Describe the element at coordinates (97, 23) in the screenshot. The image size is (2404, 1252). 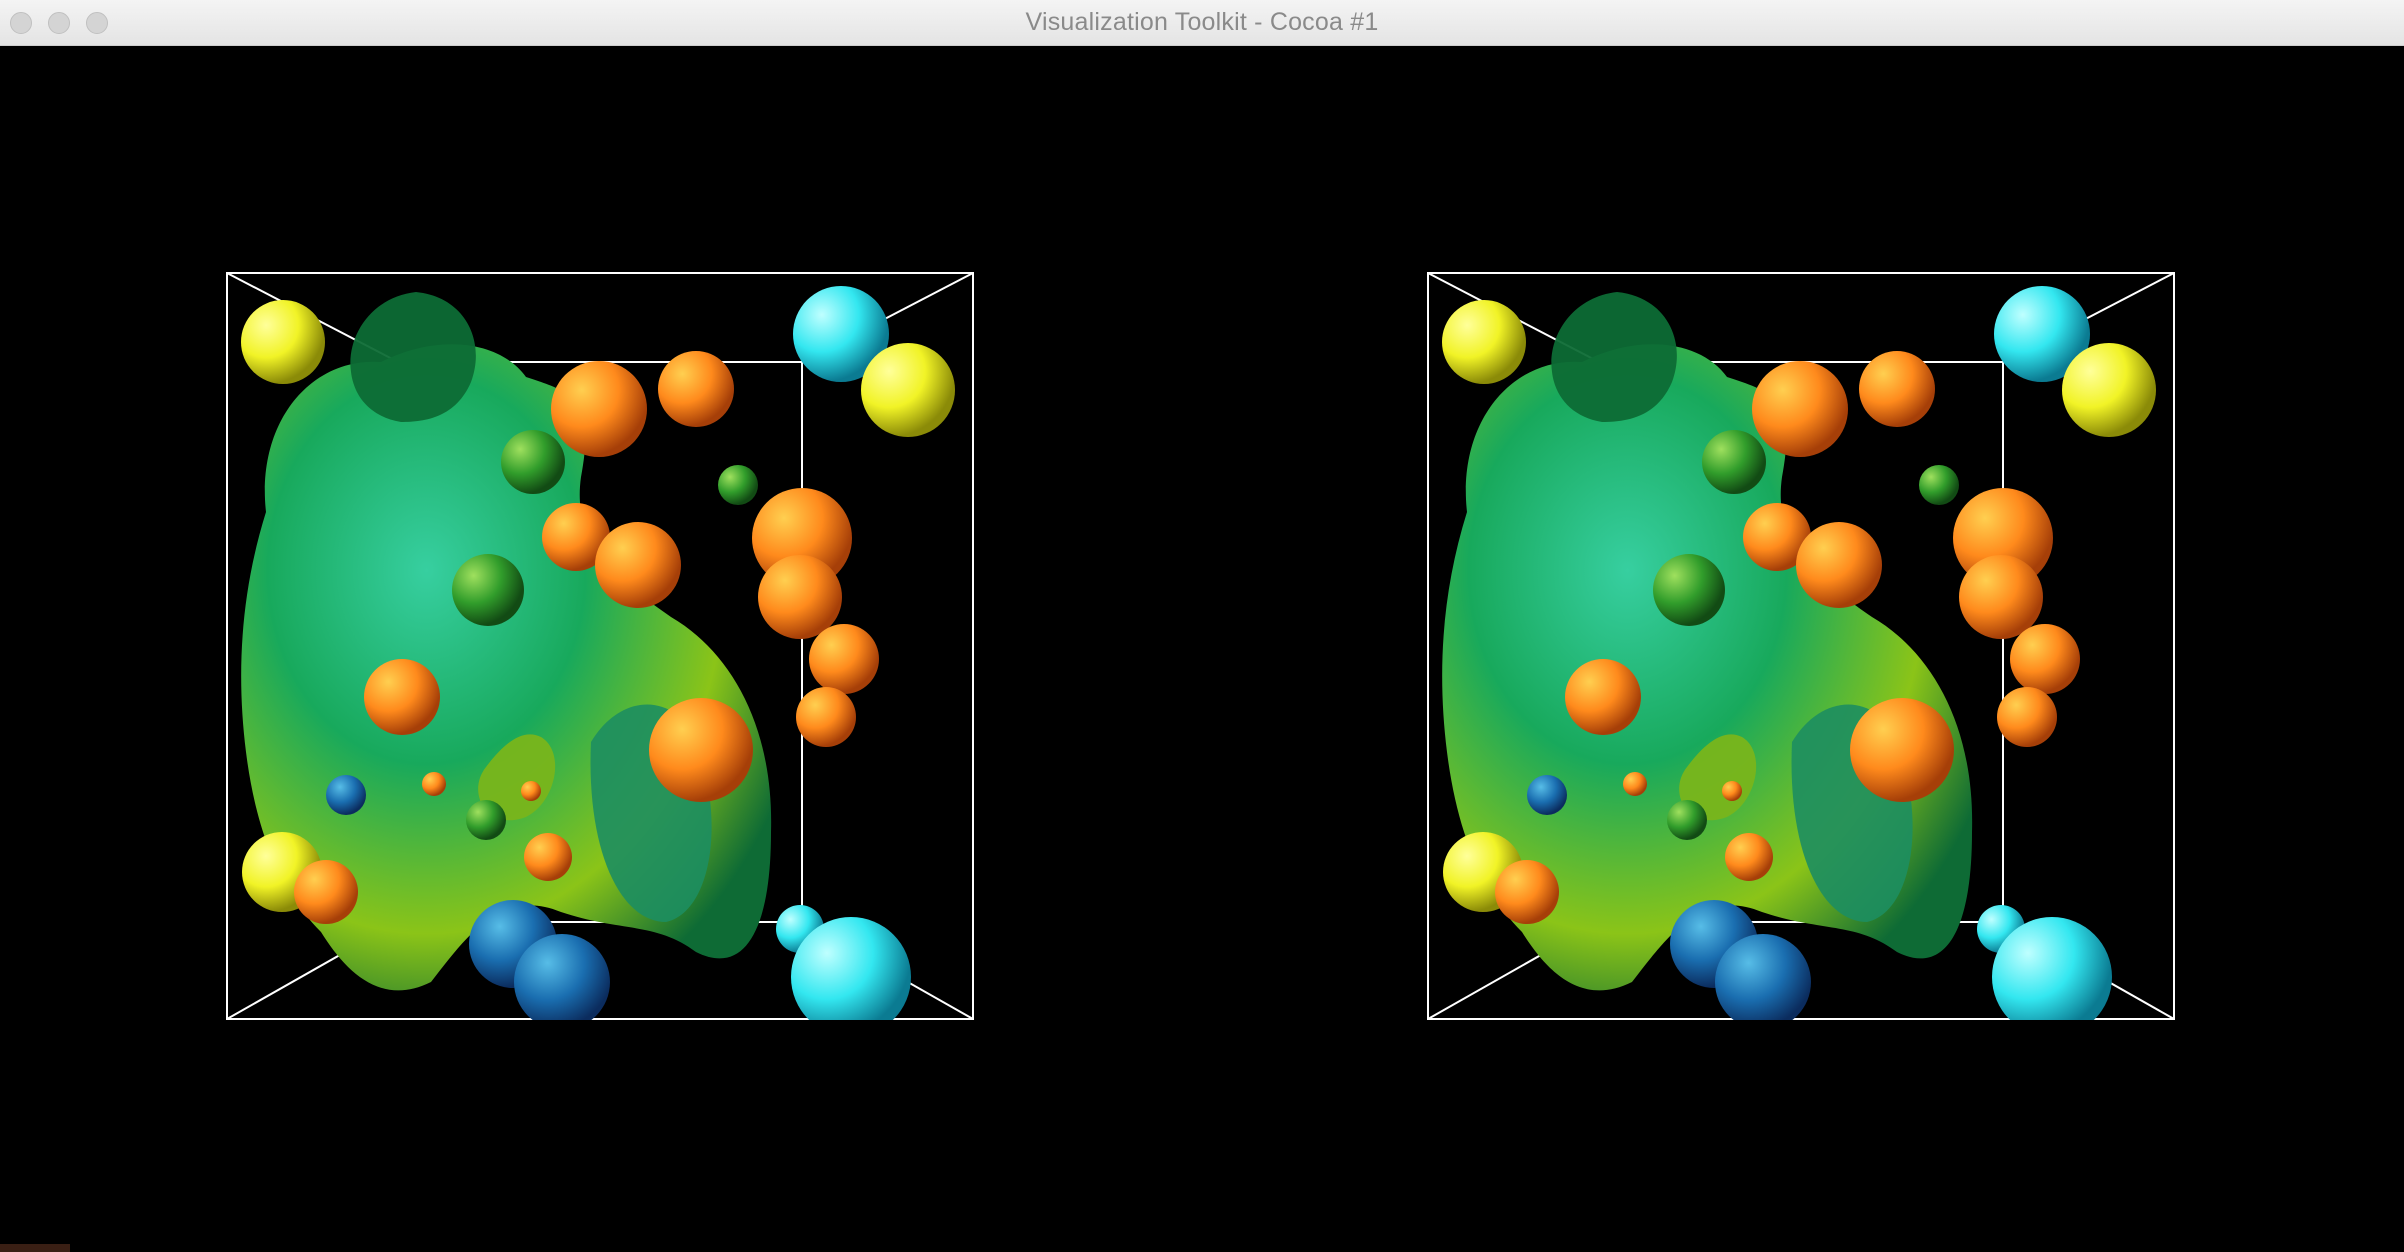
I see `zoom-button` at that location.